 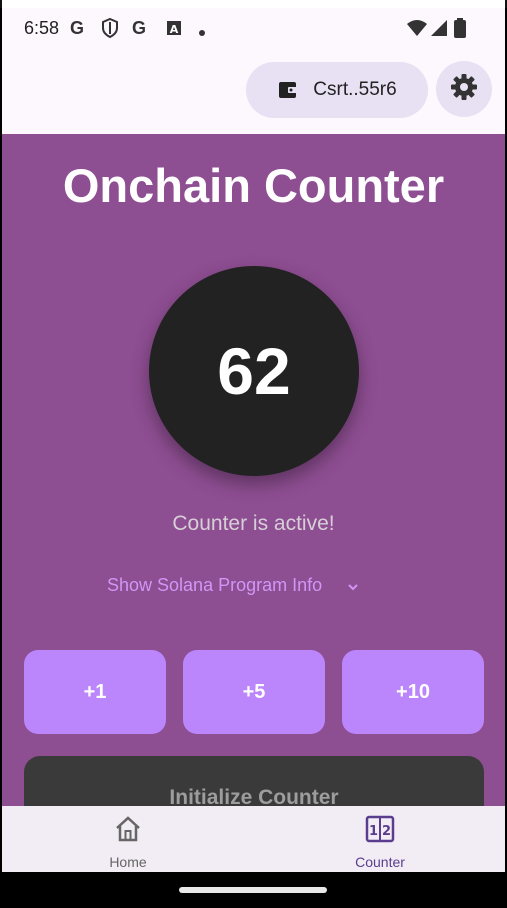 I want to click on signal-icon, so click(x=439, y=30).